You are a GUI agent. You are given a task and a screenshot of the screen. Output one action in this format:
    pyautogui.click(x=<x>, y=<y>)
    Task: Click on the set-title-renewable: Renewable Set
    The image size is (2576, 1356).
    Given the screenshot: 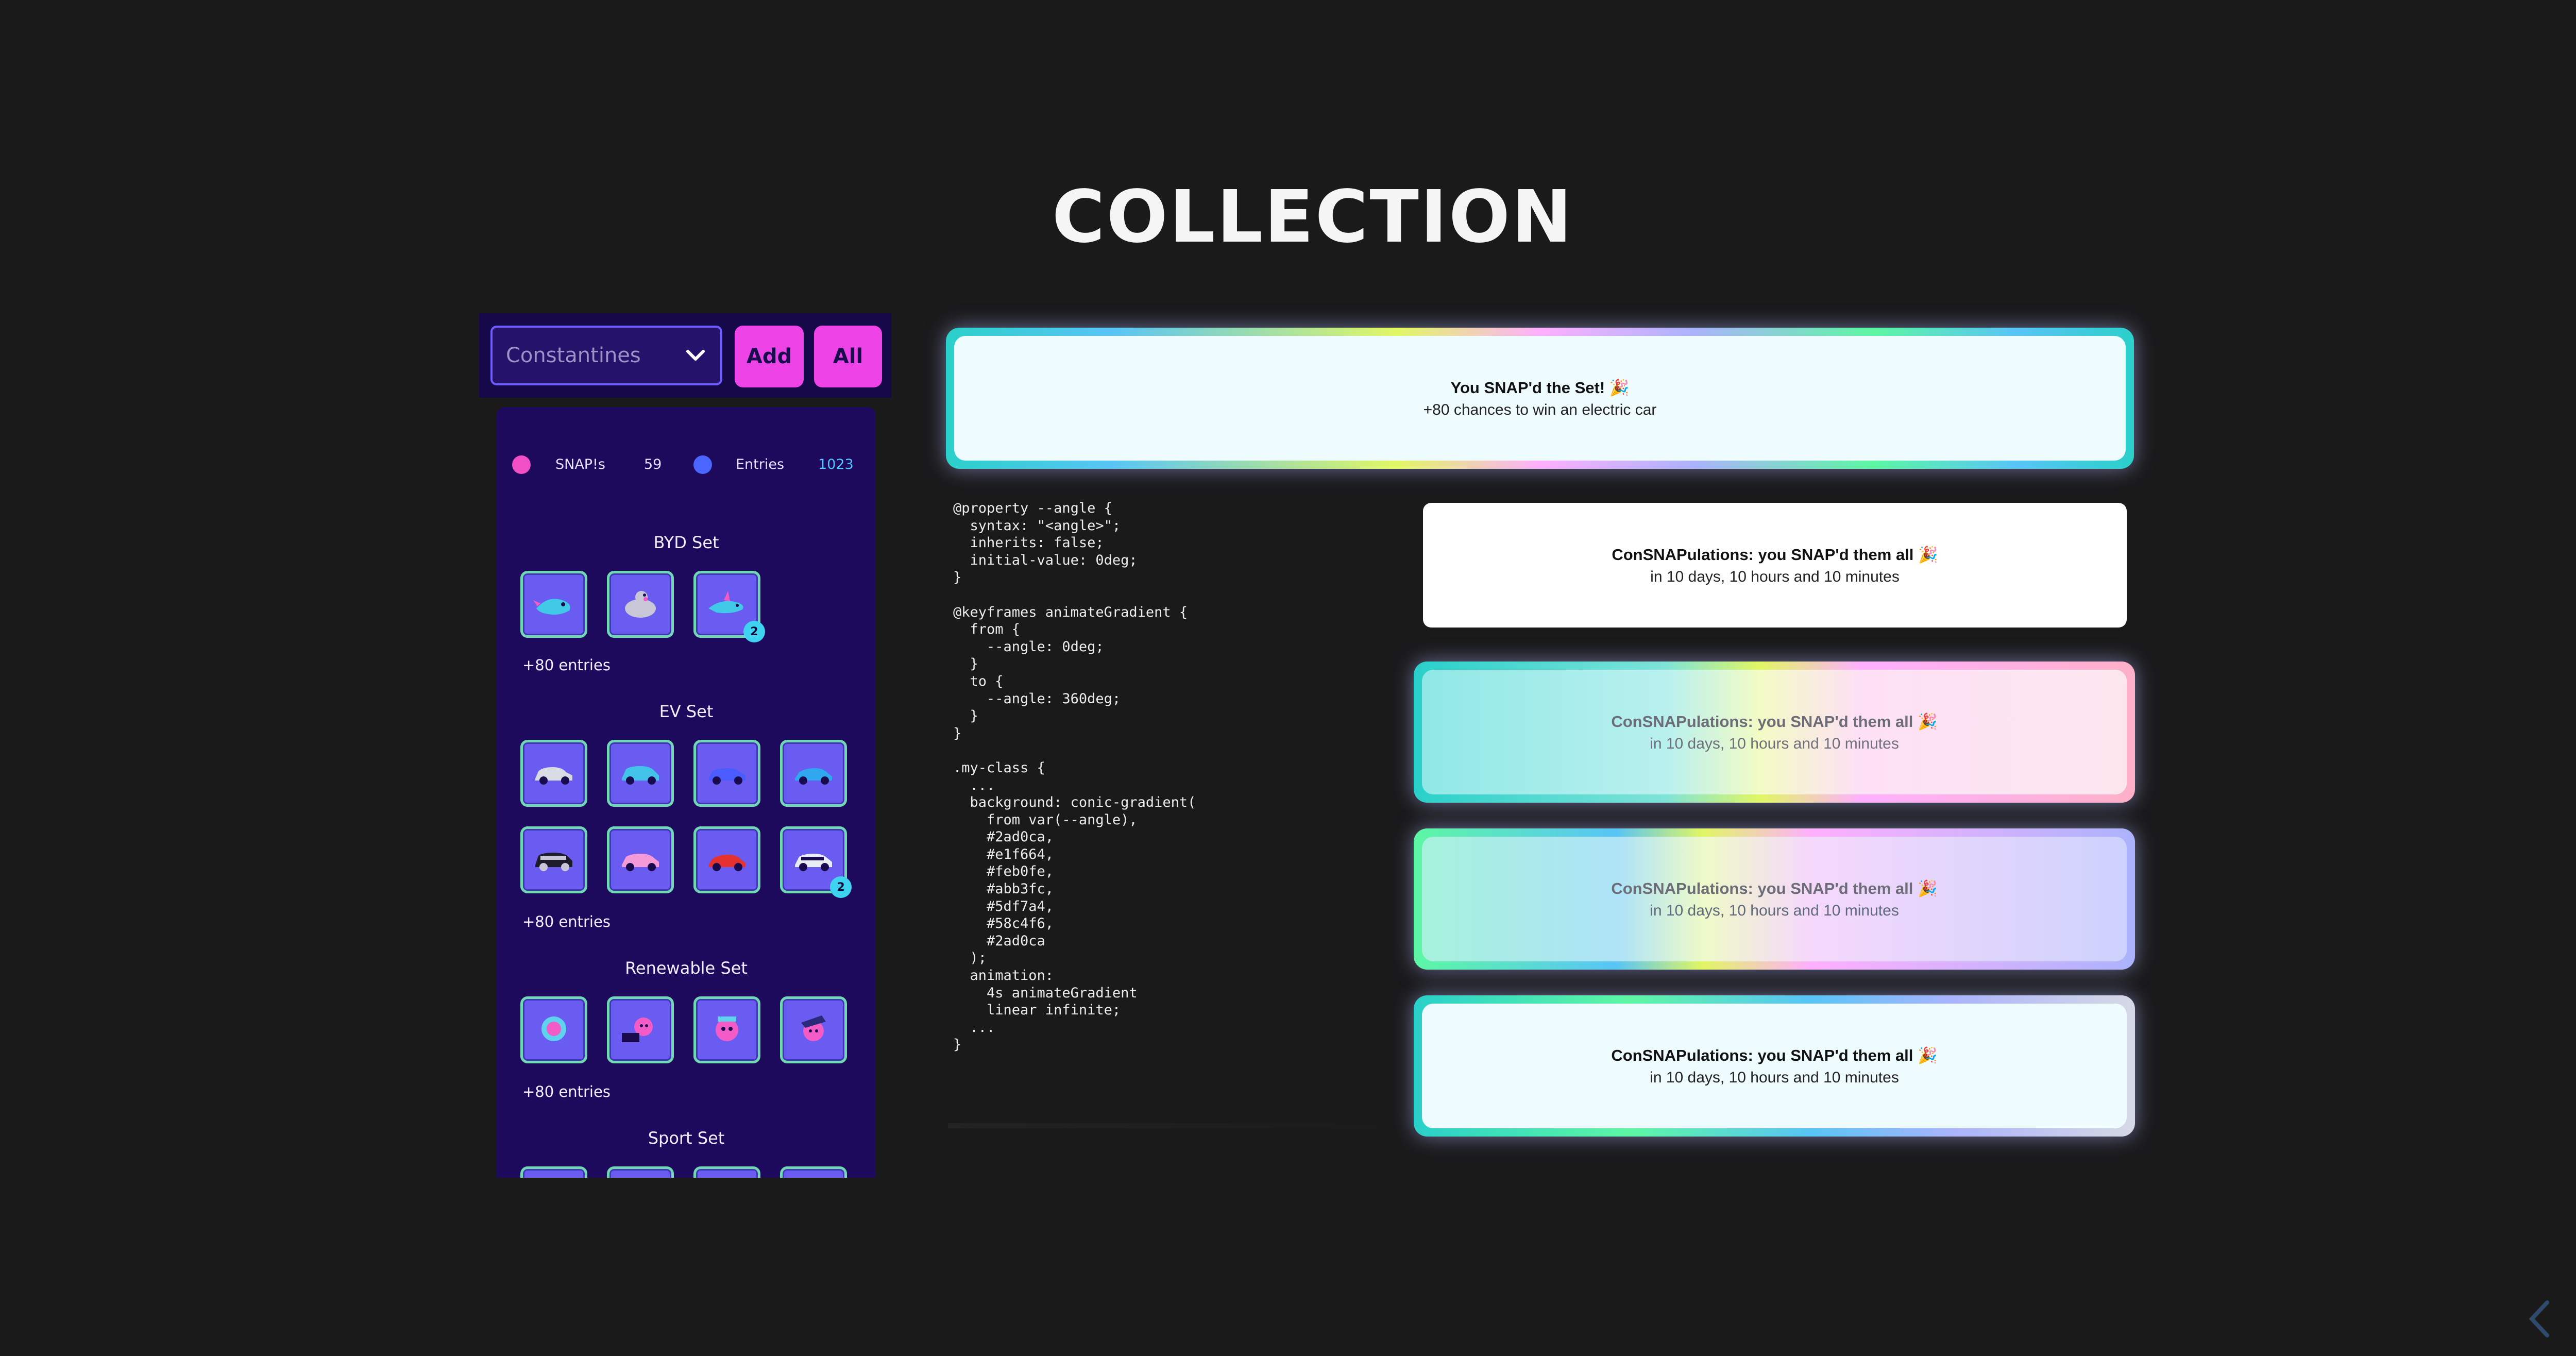 What is the action you would take?
    pyautogui.click(x=686, y=968)
    